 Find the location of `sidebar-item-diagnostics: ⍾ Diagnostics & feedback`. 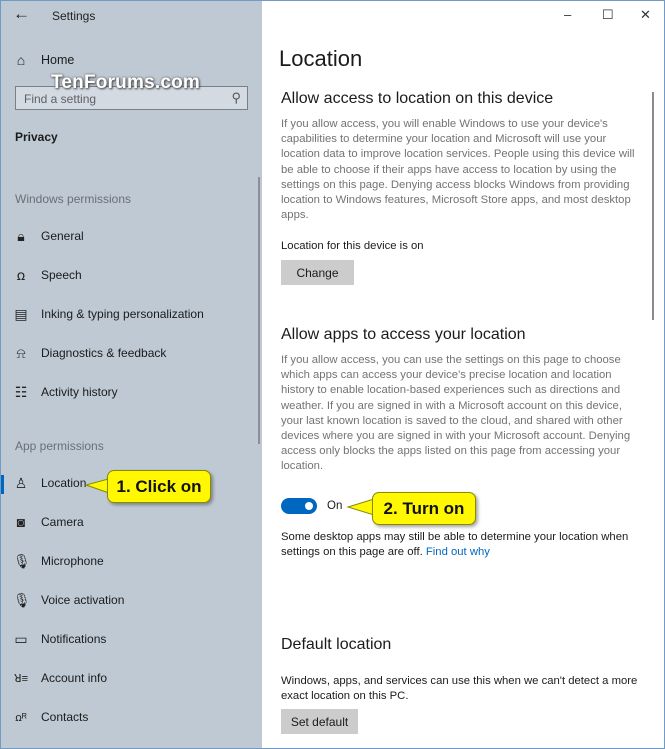

sidebar-item-diagnostics: ⍾ Diagnostics & feedback is located at coordinates (126, 353).